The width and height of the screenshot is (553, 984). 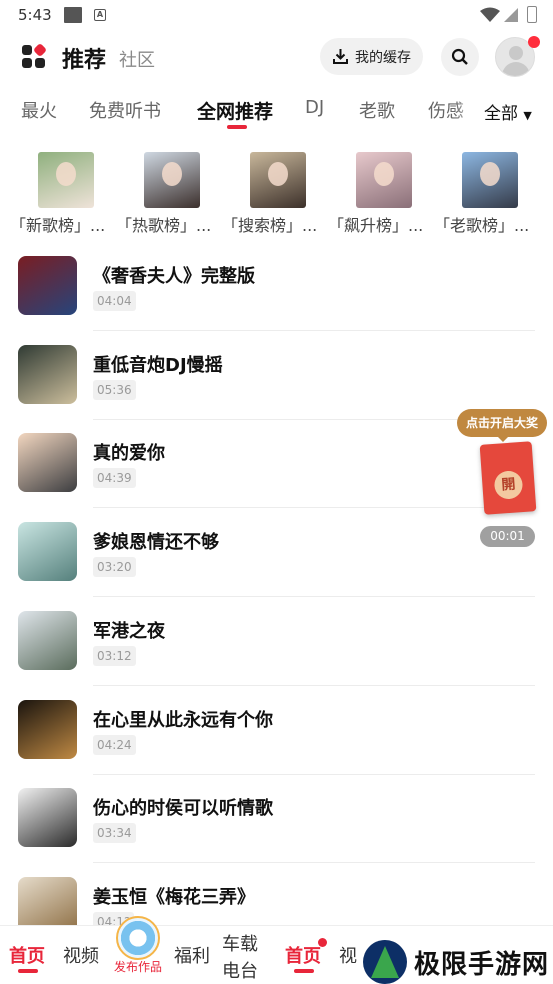 I want to click on watermark-text: 极限手游网, so click(x=482, y=965).